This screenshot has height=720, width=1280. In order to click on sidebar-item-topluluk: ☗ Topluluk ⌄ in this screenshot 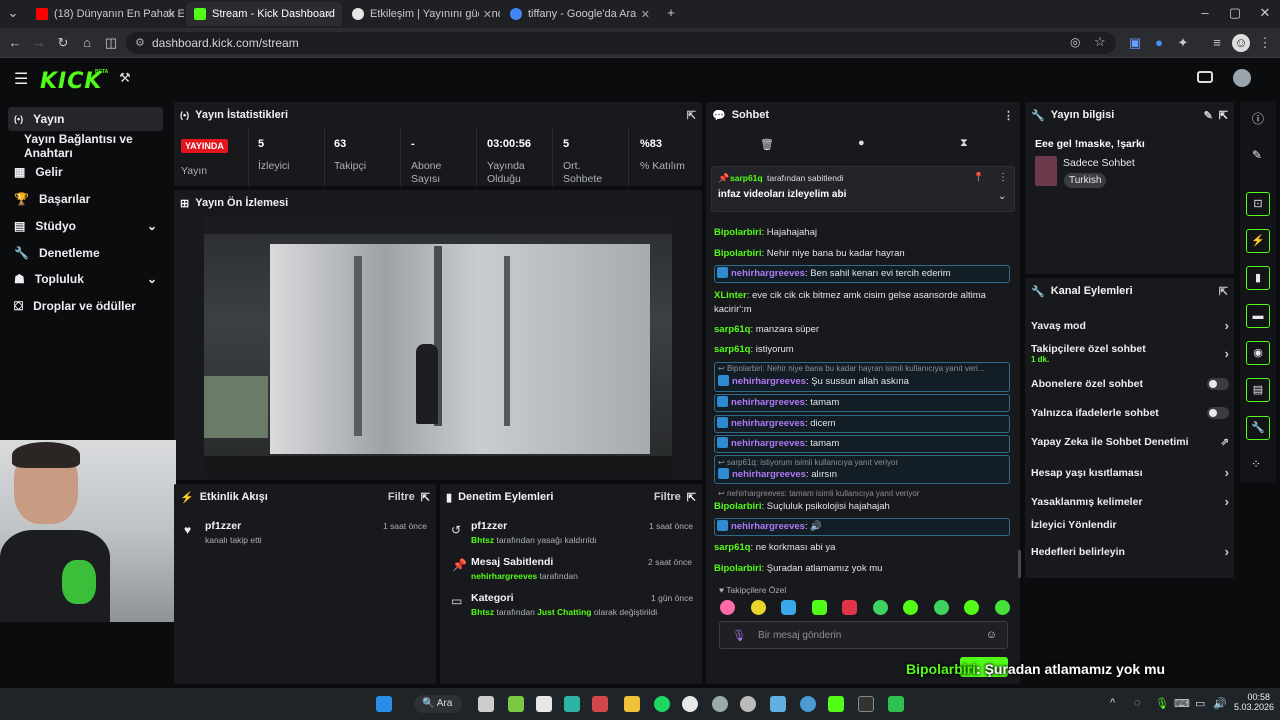, I will do `click(85, 279)`.